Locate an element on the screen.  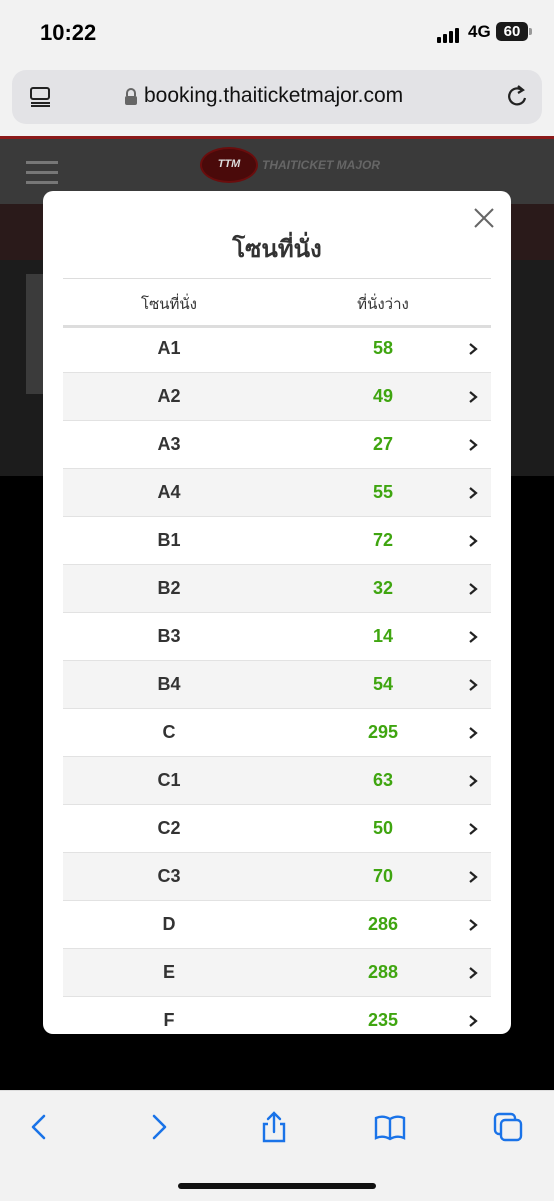
zone-name: C is located at coordinates (169, 732).